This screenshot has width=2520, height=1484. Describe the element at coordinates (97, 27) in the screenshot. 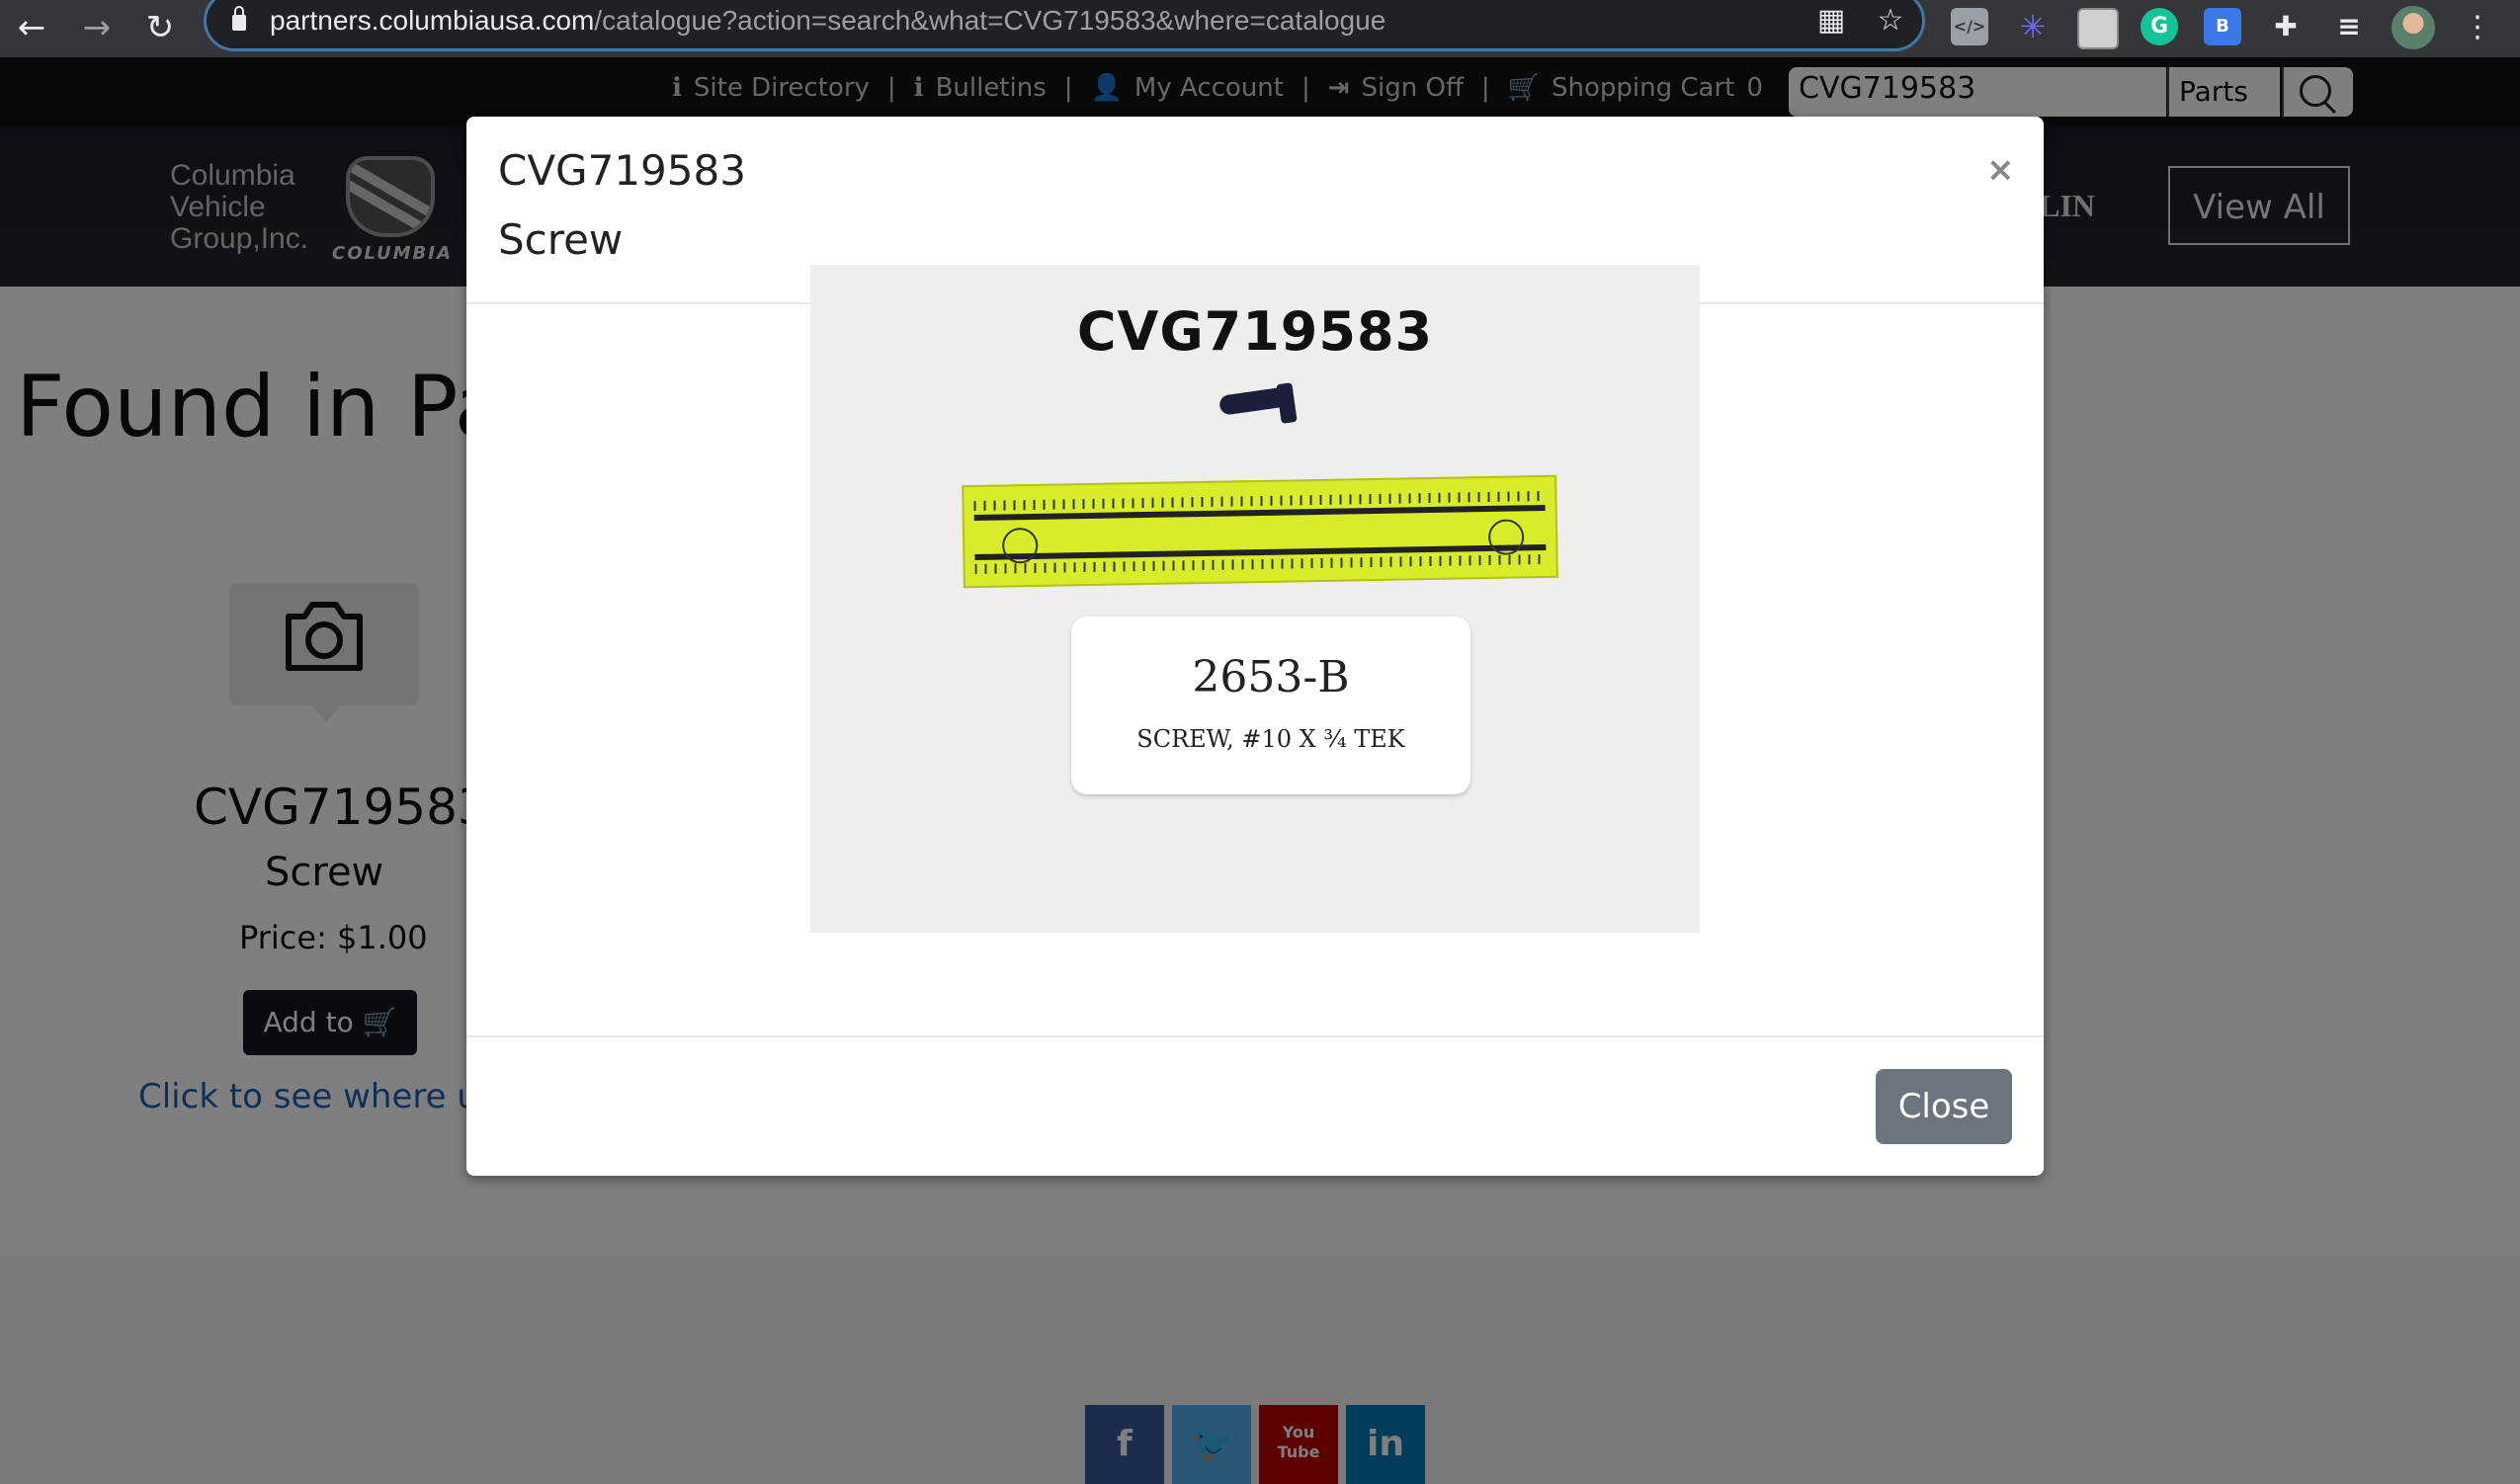

I see `forward-icon: →` at that location.